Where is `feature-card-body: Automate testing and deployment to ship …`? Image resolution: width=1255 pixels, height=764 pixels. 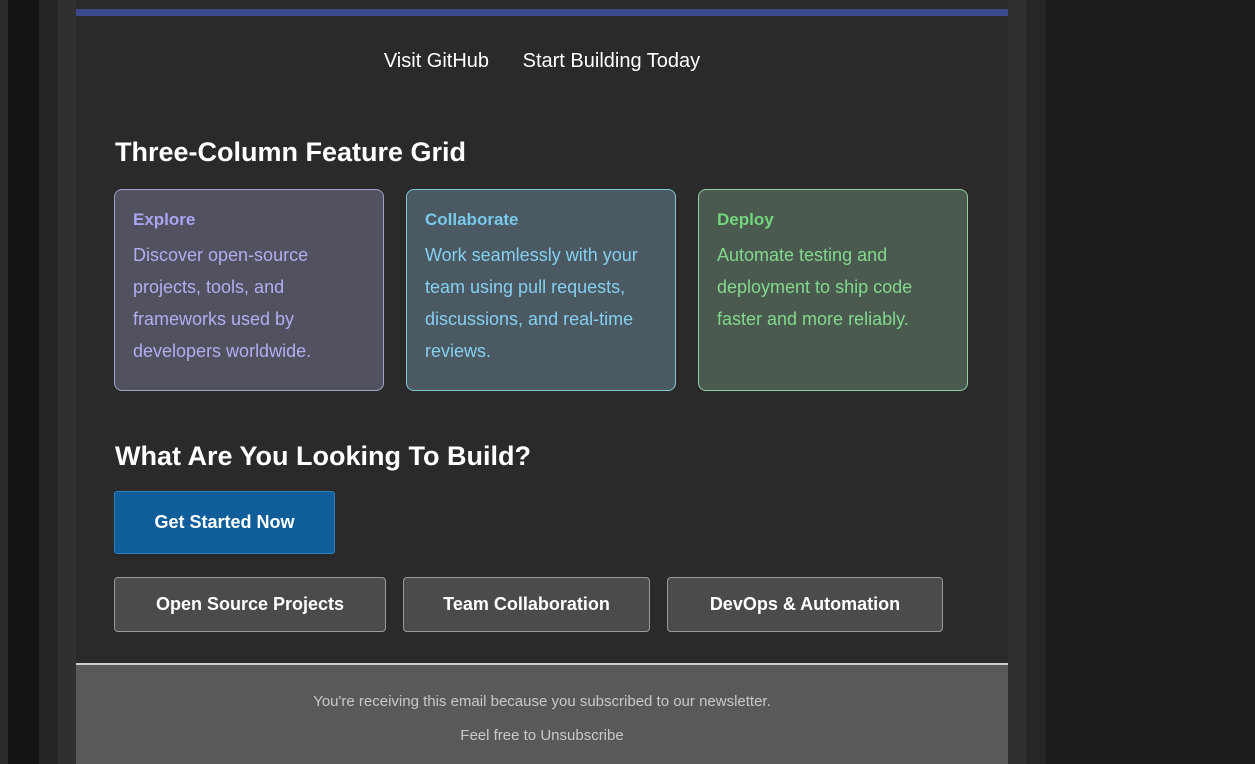
feature-card-body: Automate testing and deployment to ship … is located at coordinates (815, 287).